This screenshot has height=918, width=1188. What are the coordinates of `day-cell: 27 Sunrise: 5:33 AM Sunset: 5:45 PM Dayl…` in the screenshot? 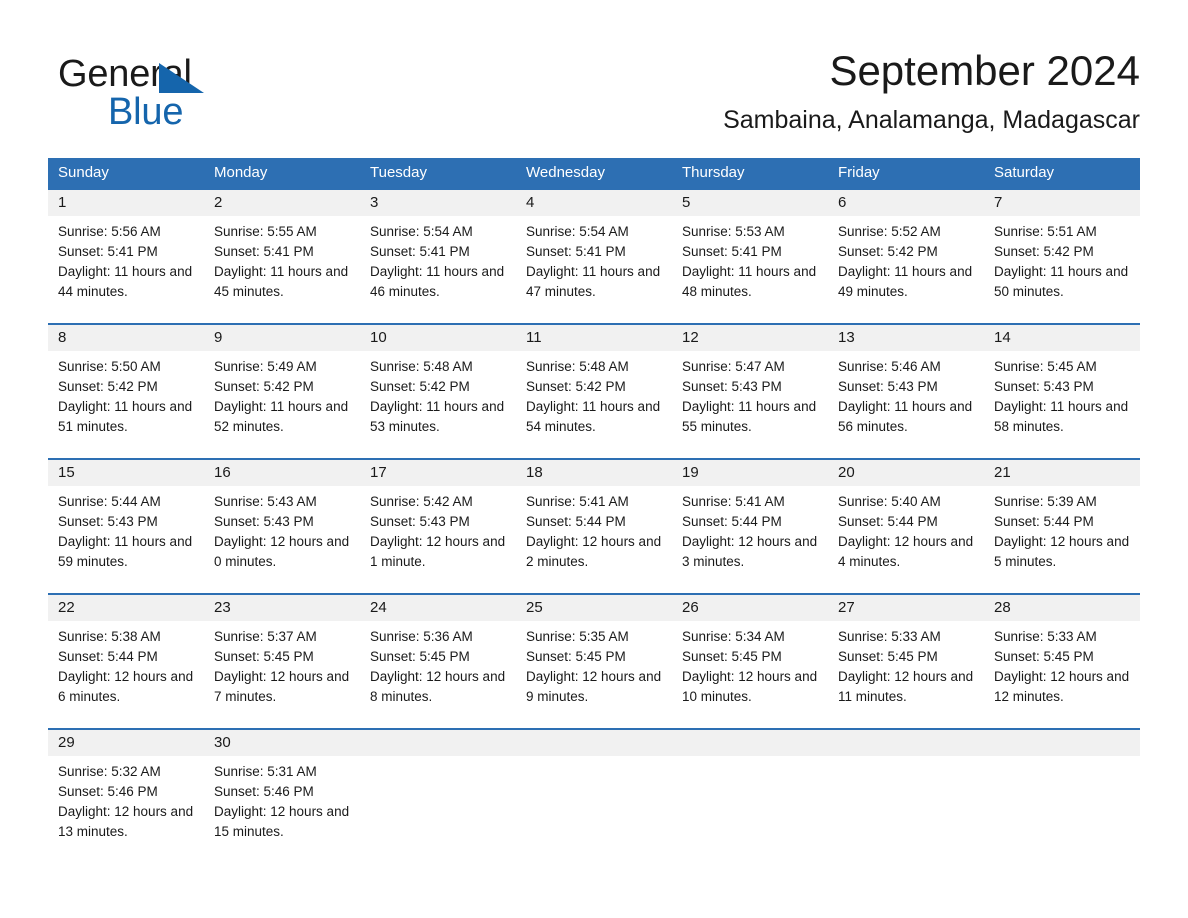 It's located at (906, 661).